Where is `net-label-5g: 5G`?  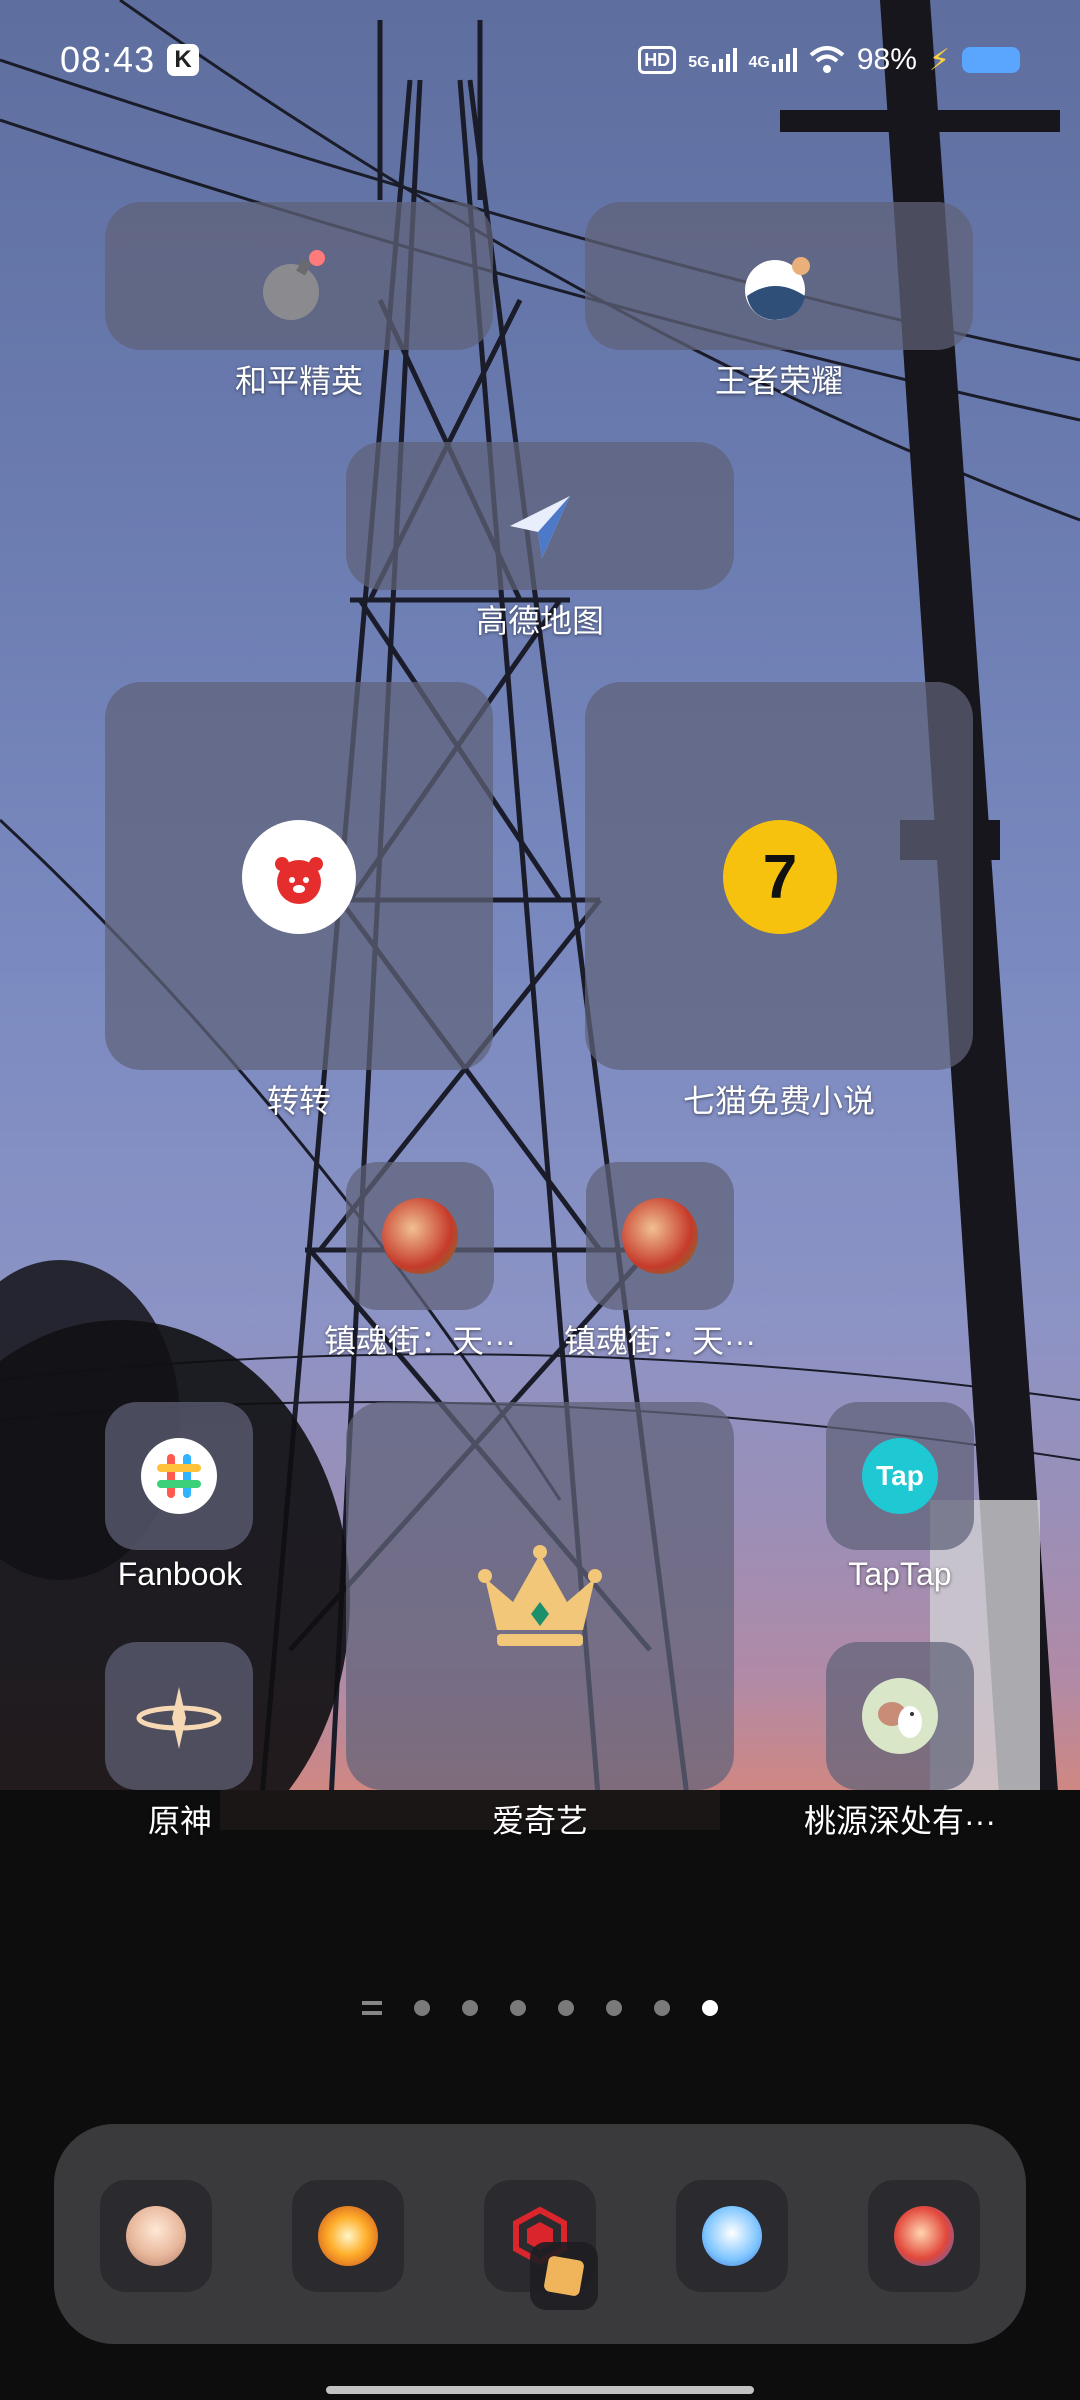
net-label-5g: 5G is located at coordinates (699, 62).